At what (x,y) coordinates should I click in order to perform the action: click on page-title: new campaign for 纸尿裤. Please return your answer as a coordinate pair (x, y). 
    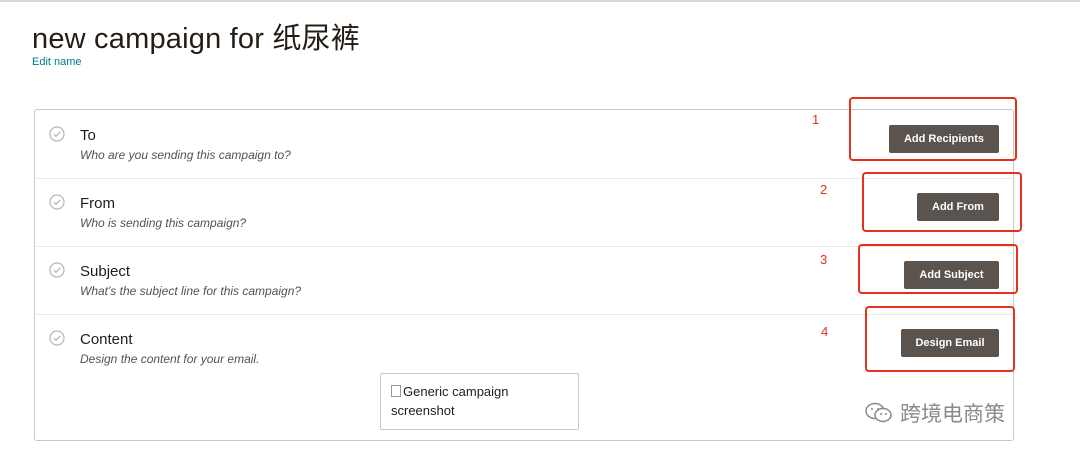
    Looking at the image, I should click on (196, 39).